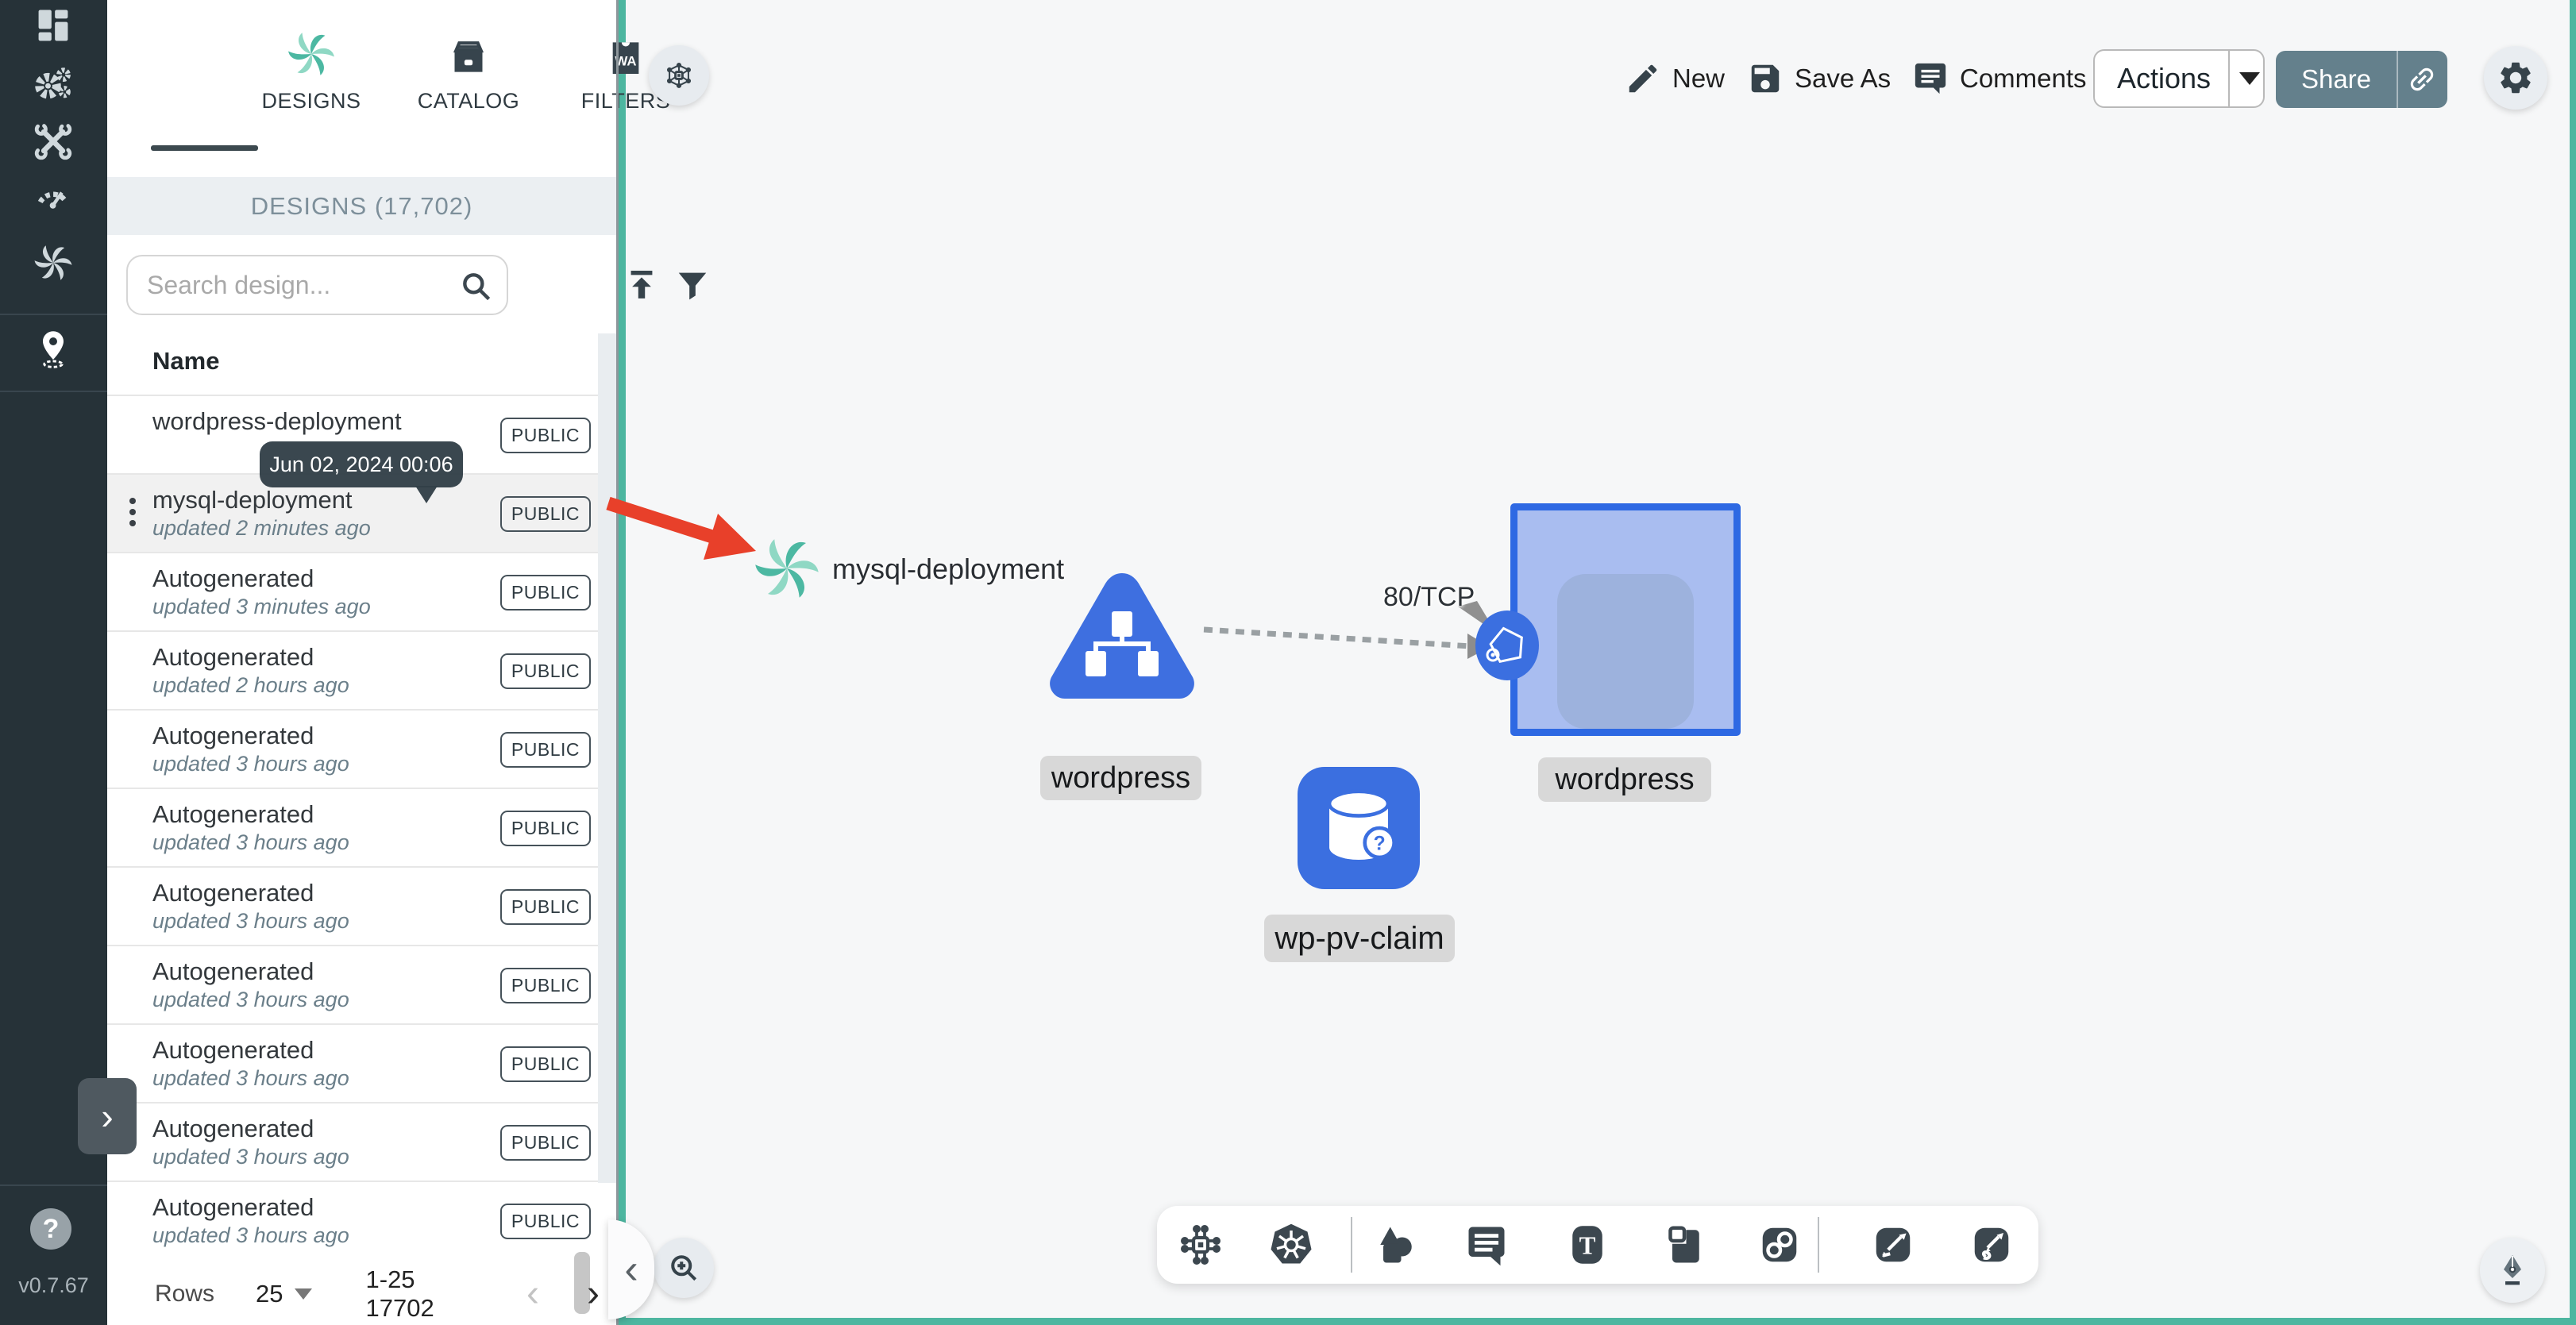 The image size is (2576, 1325). I want to click on page-range: 1-25 17702, so click(399, 1293).